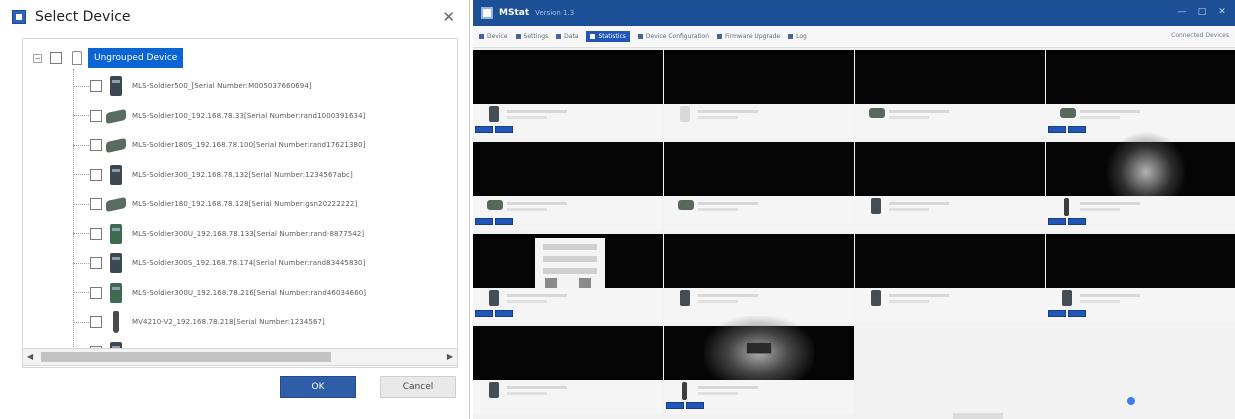 Image resolution: width=1235 pixels, height=419 pixels. I want to click on minimize-icon: —, so click(1182, 12).